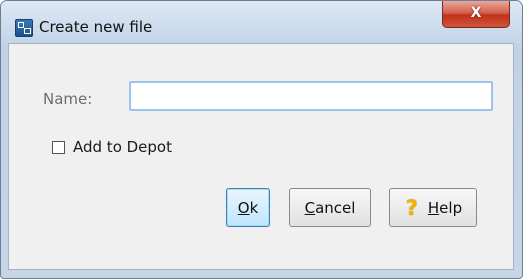 This screenshot has height=279, width=523. What do you see at coordinates (311, 96) in the screenshot?
I see `name-input` at bounding box center [311, 96].